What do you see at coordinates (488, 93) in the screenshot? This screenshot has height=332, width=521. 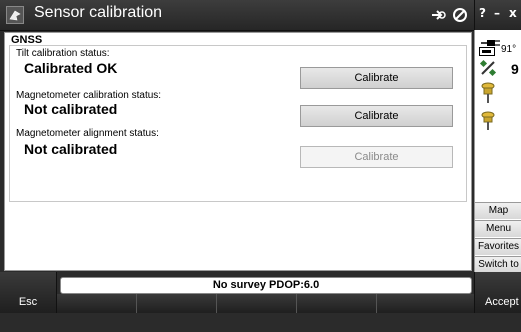 I see `receiver-icon` at bounding box center [488, 93].